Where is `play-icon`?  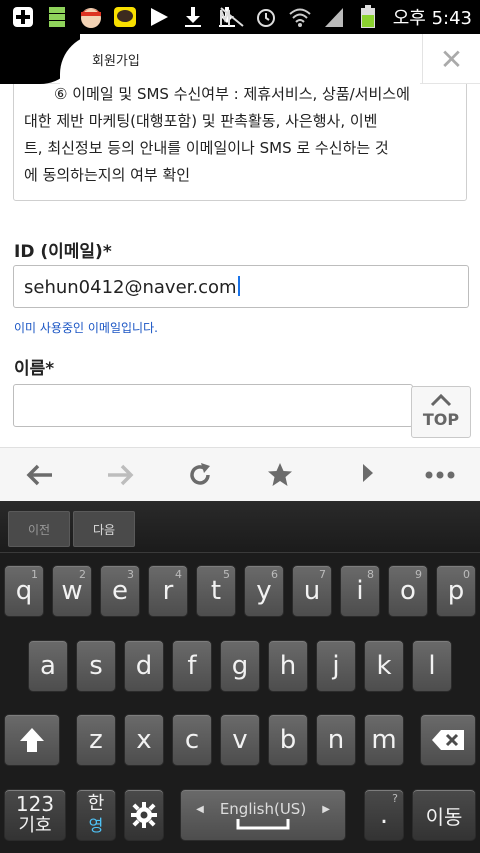 play-icon is located at coordinates (159, 17).